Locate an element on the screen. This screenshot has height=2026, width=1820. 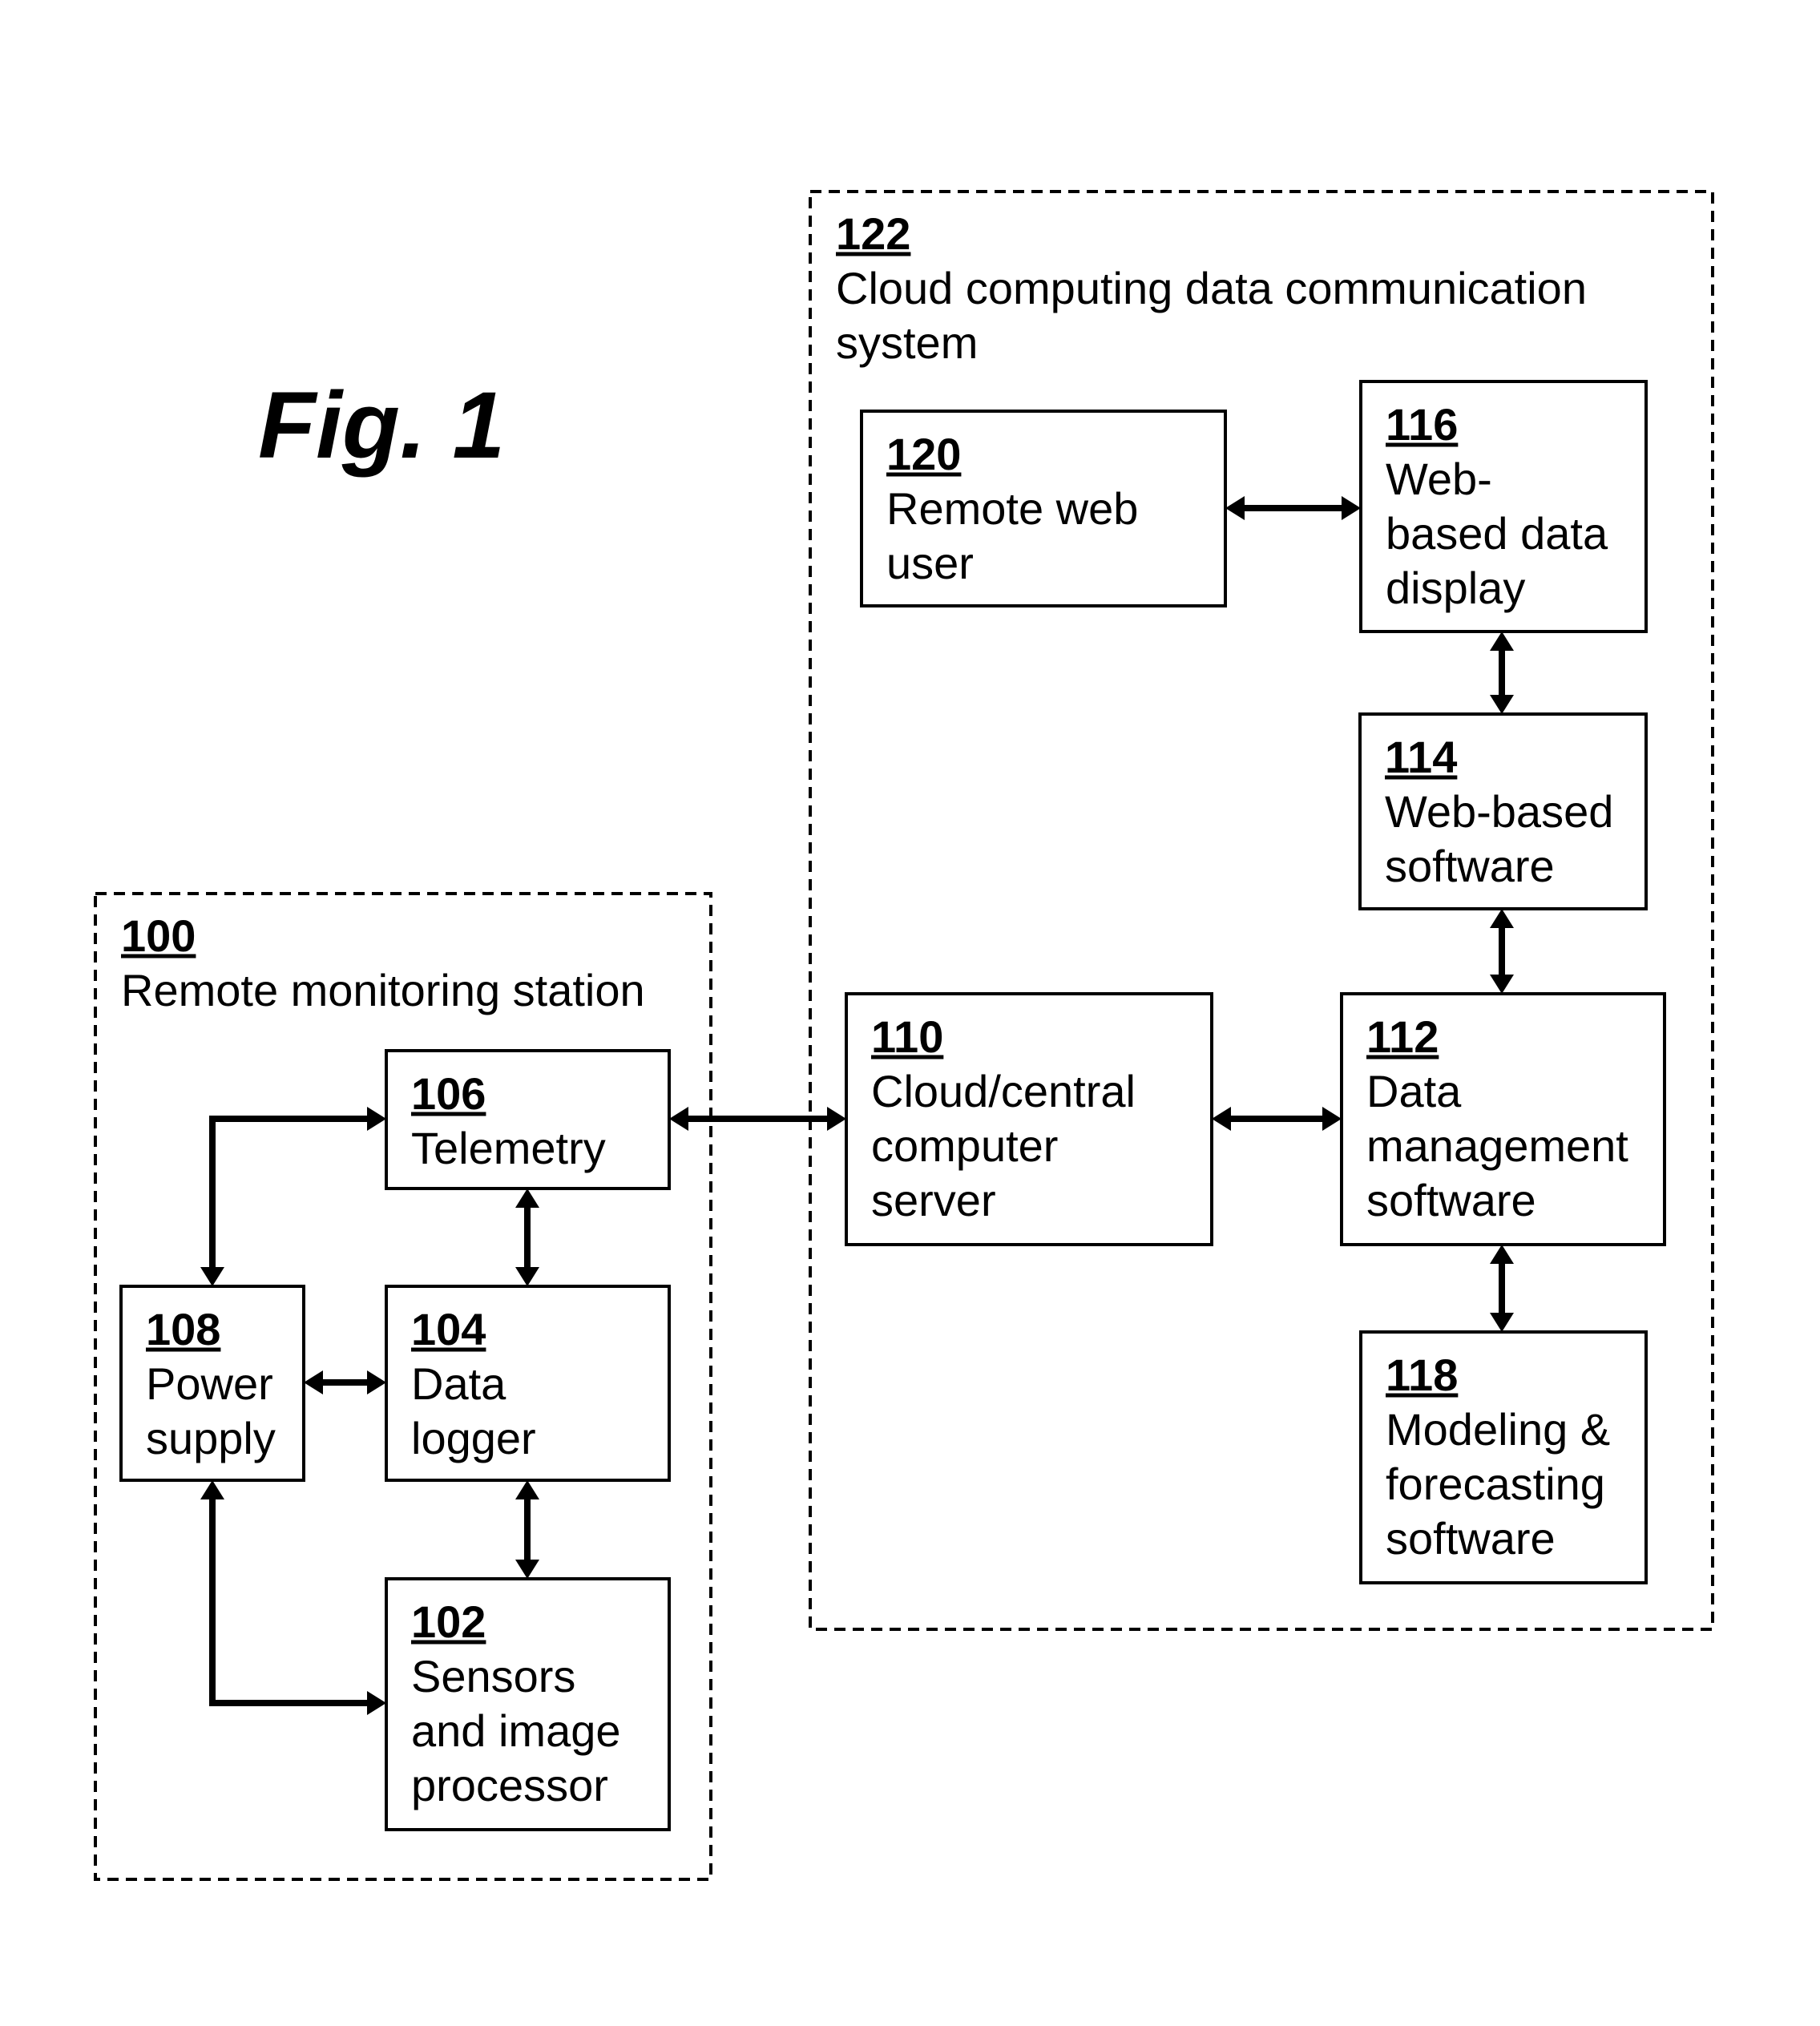
block-114-number: 114 is located at coordinates (1421, 757).